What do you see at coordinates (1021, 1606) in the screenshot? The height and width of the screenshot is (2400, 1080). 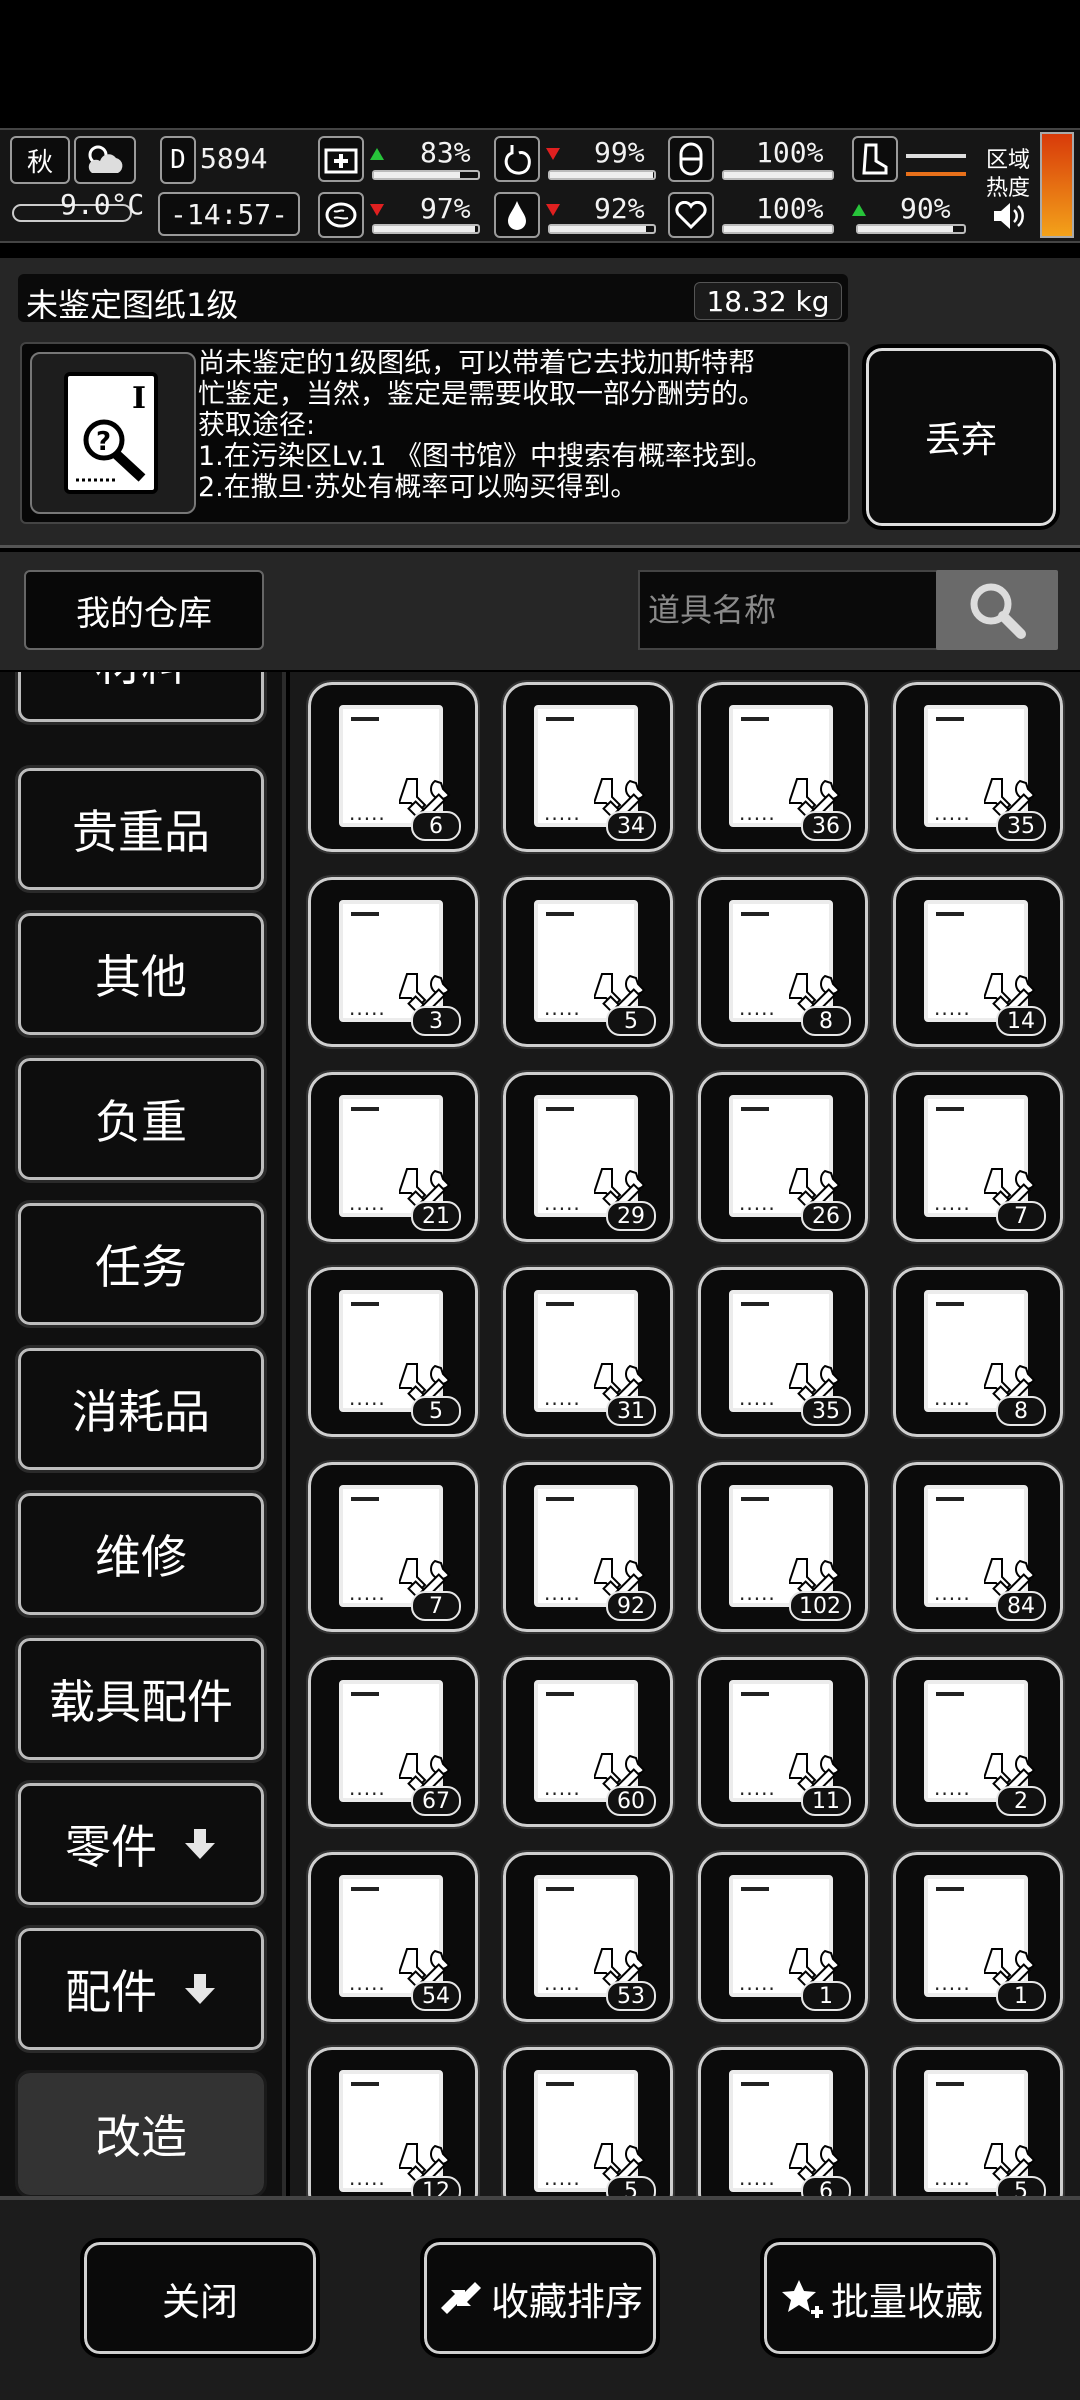 I see `item-count-badge: 84` at bounding box center [1021, 1606].